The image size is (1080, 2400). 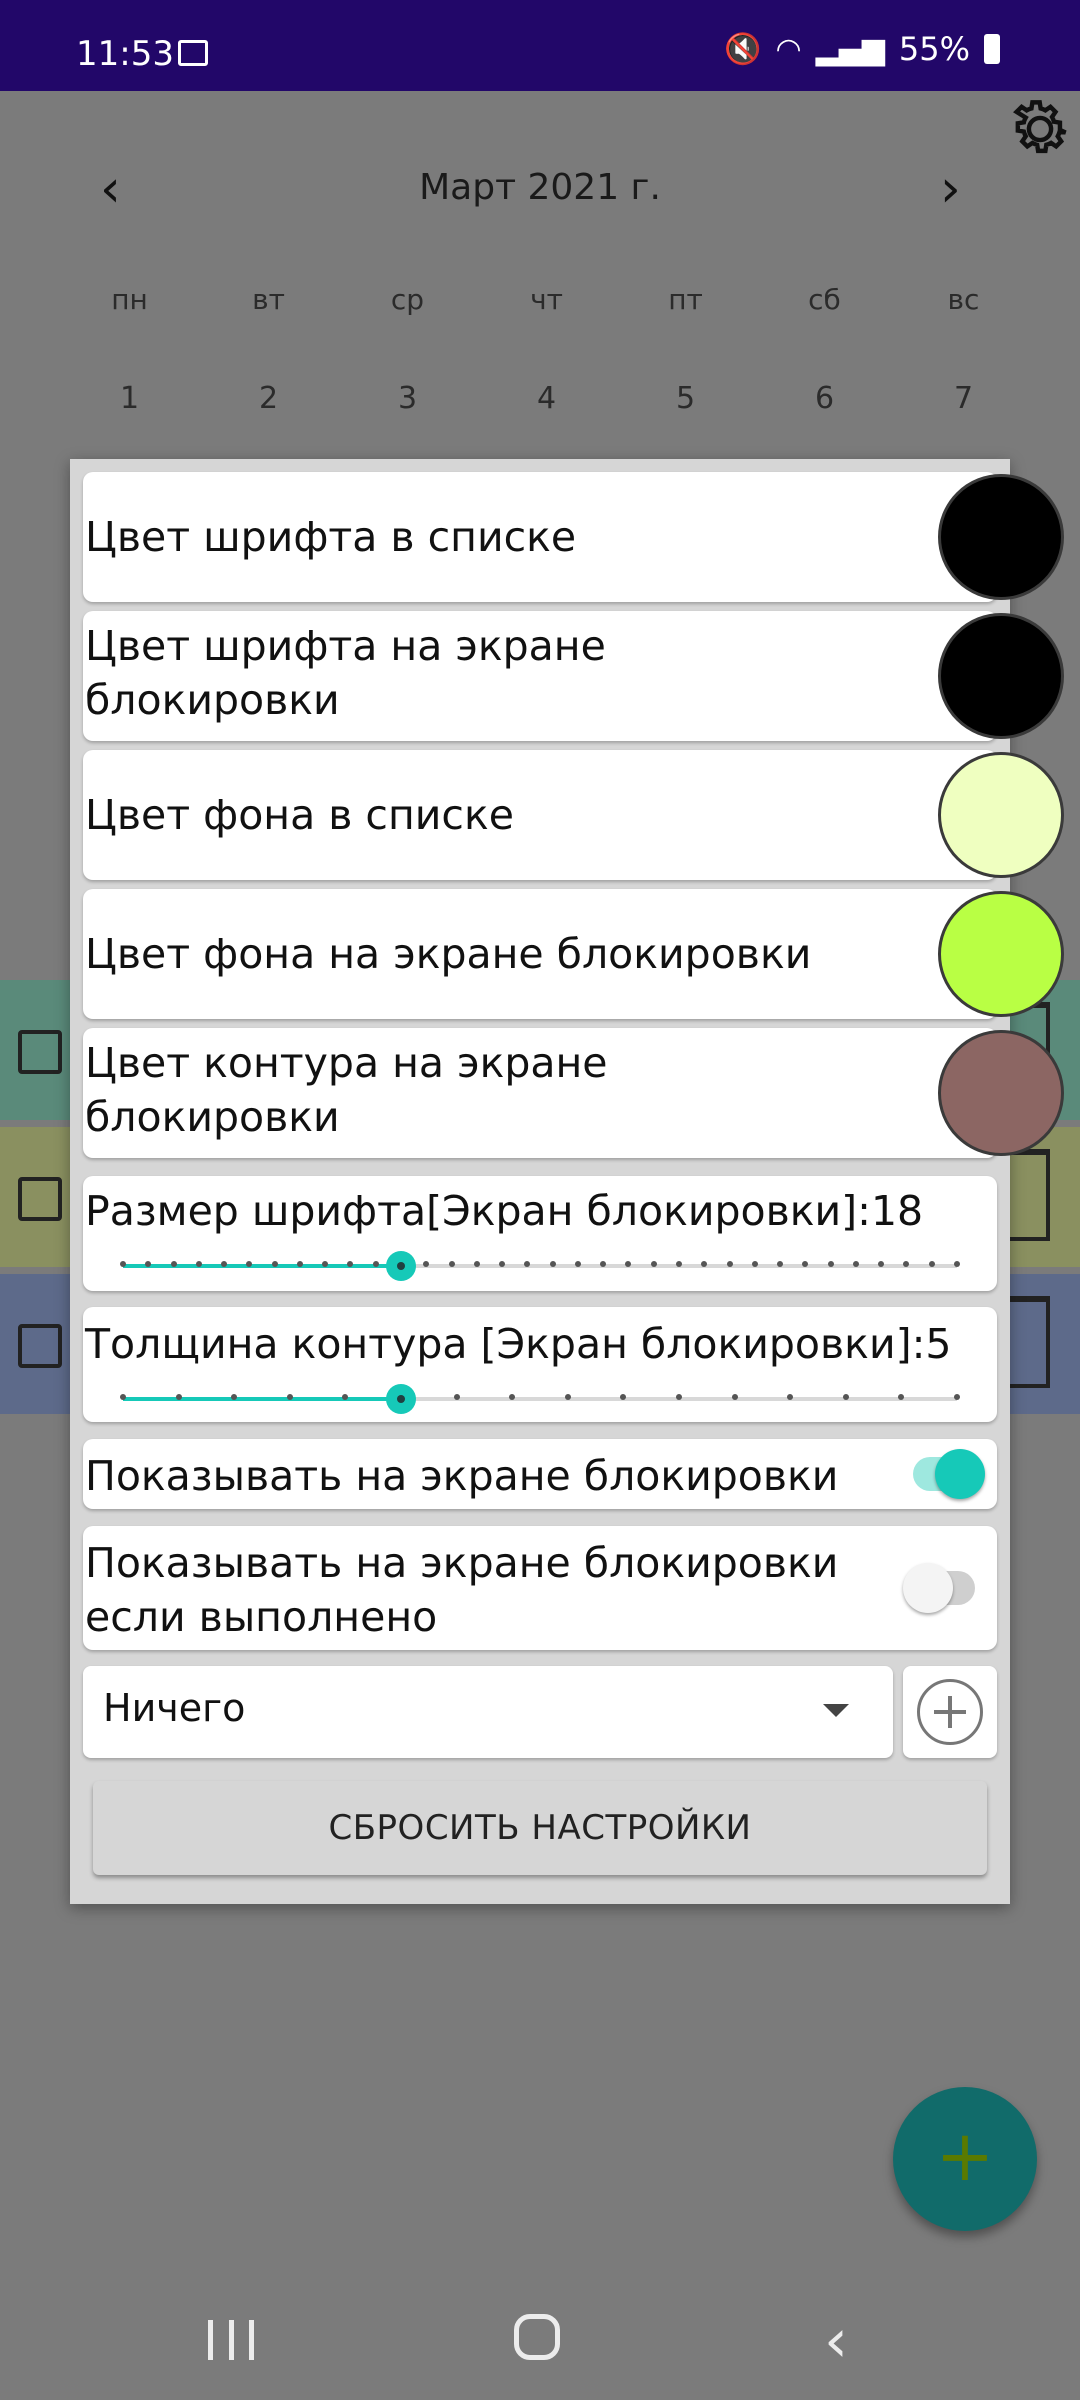 What do you see at coordinates (129, 299) in the screenshot?
I see `weekday-label: пн` at bounding box center [129, 299].